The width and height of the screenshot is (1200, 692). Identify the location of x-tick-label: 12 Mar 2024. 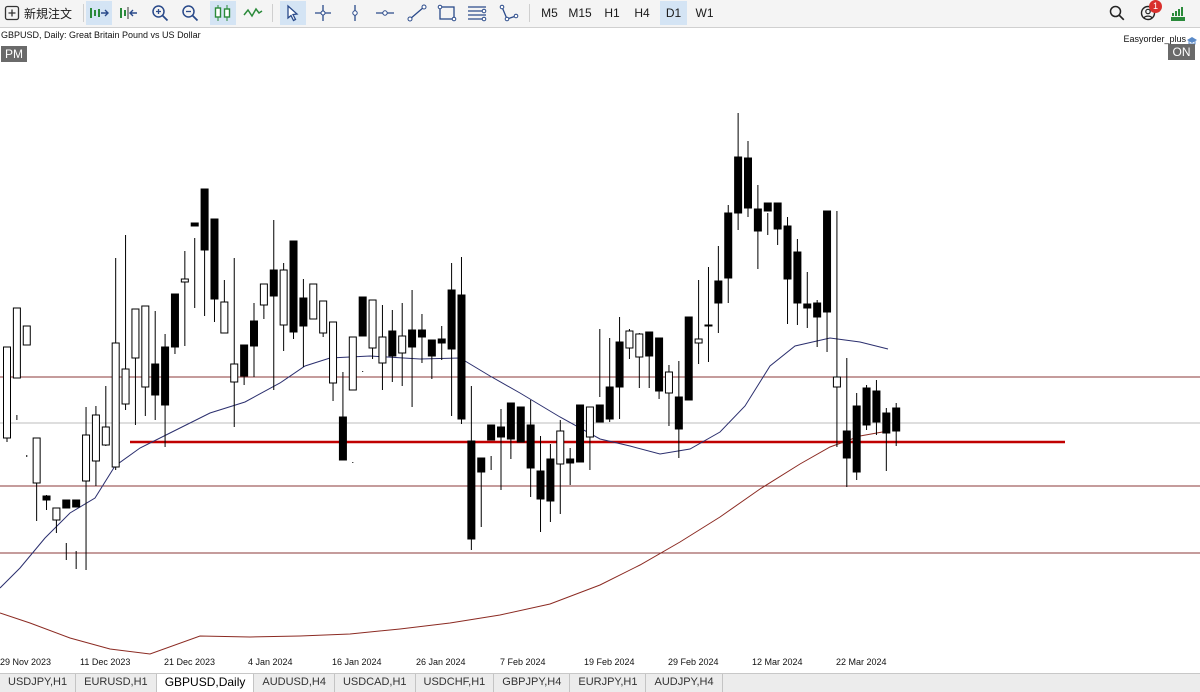
(777, 662).